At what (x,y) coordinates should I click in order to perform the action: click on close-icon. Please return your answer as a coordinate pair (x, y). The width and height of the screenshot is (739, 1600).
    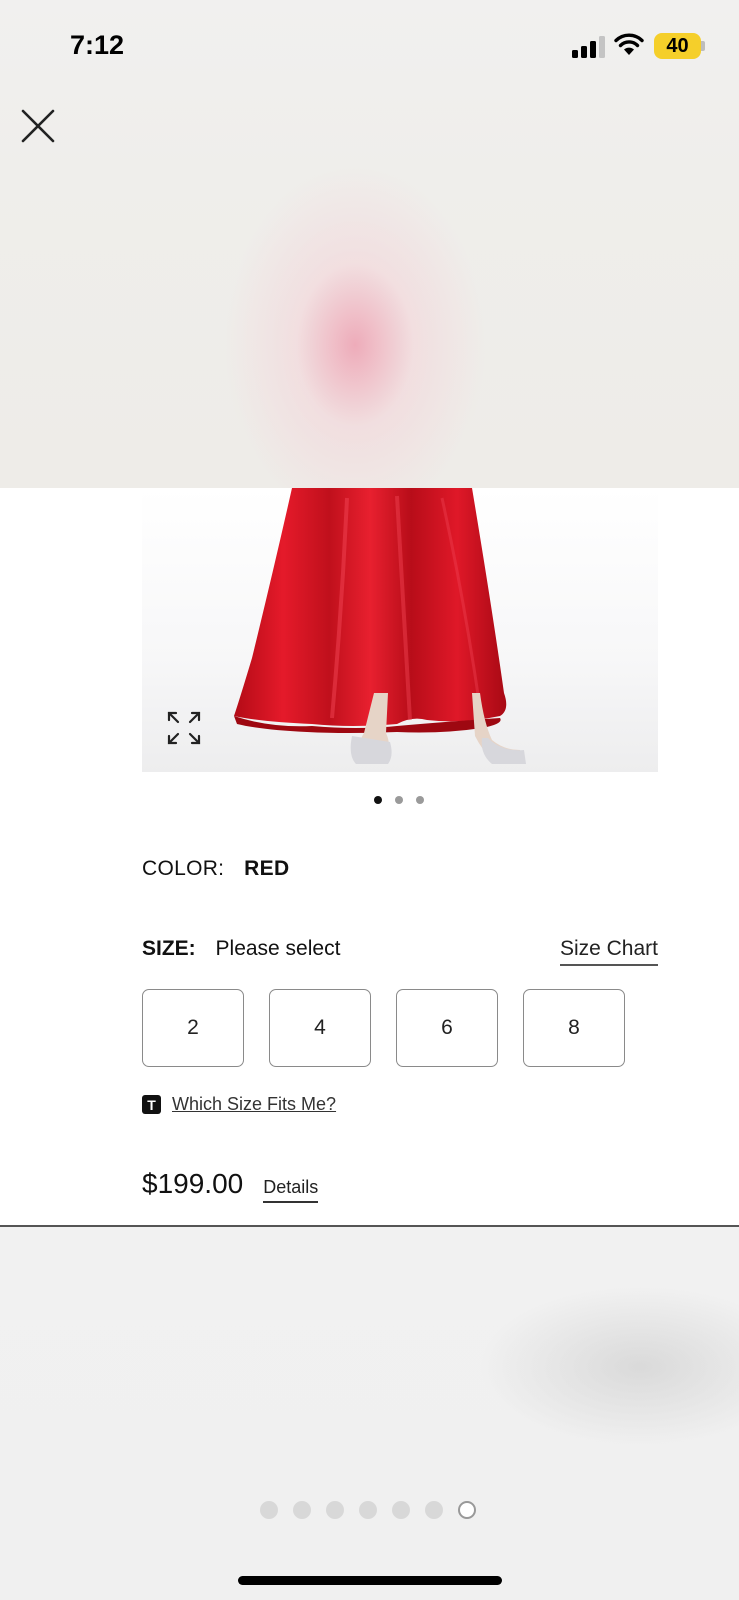
    Looking at the image, I should click on (38, 126).